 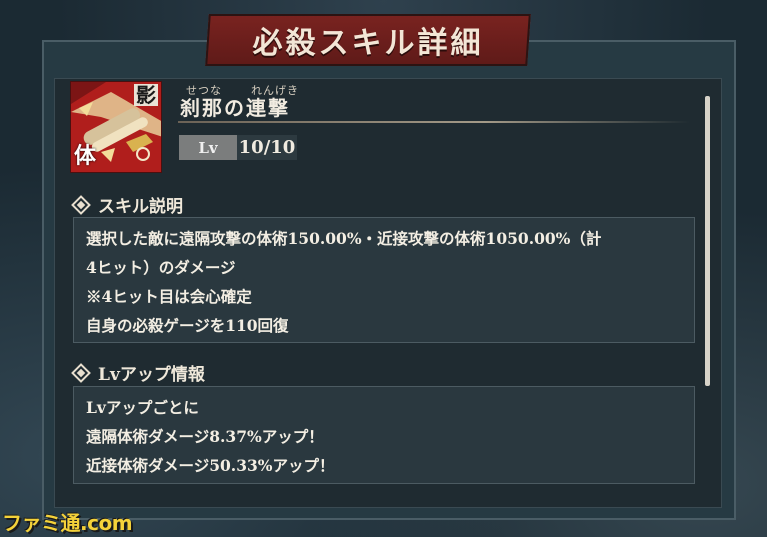 What do you see at coordinates (151, 375) in the screenshot?
I see `levelup-heading-text: Lvアップ情報` at bounding box center [151, 375].